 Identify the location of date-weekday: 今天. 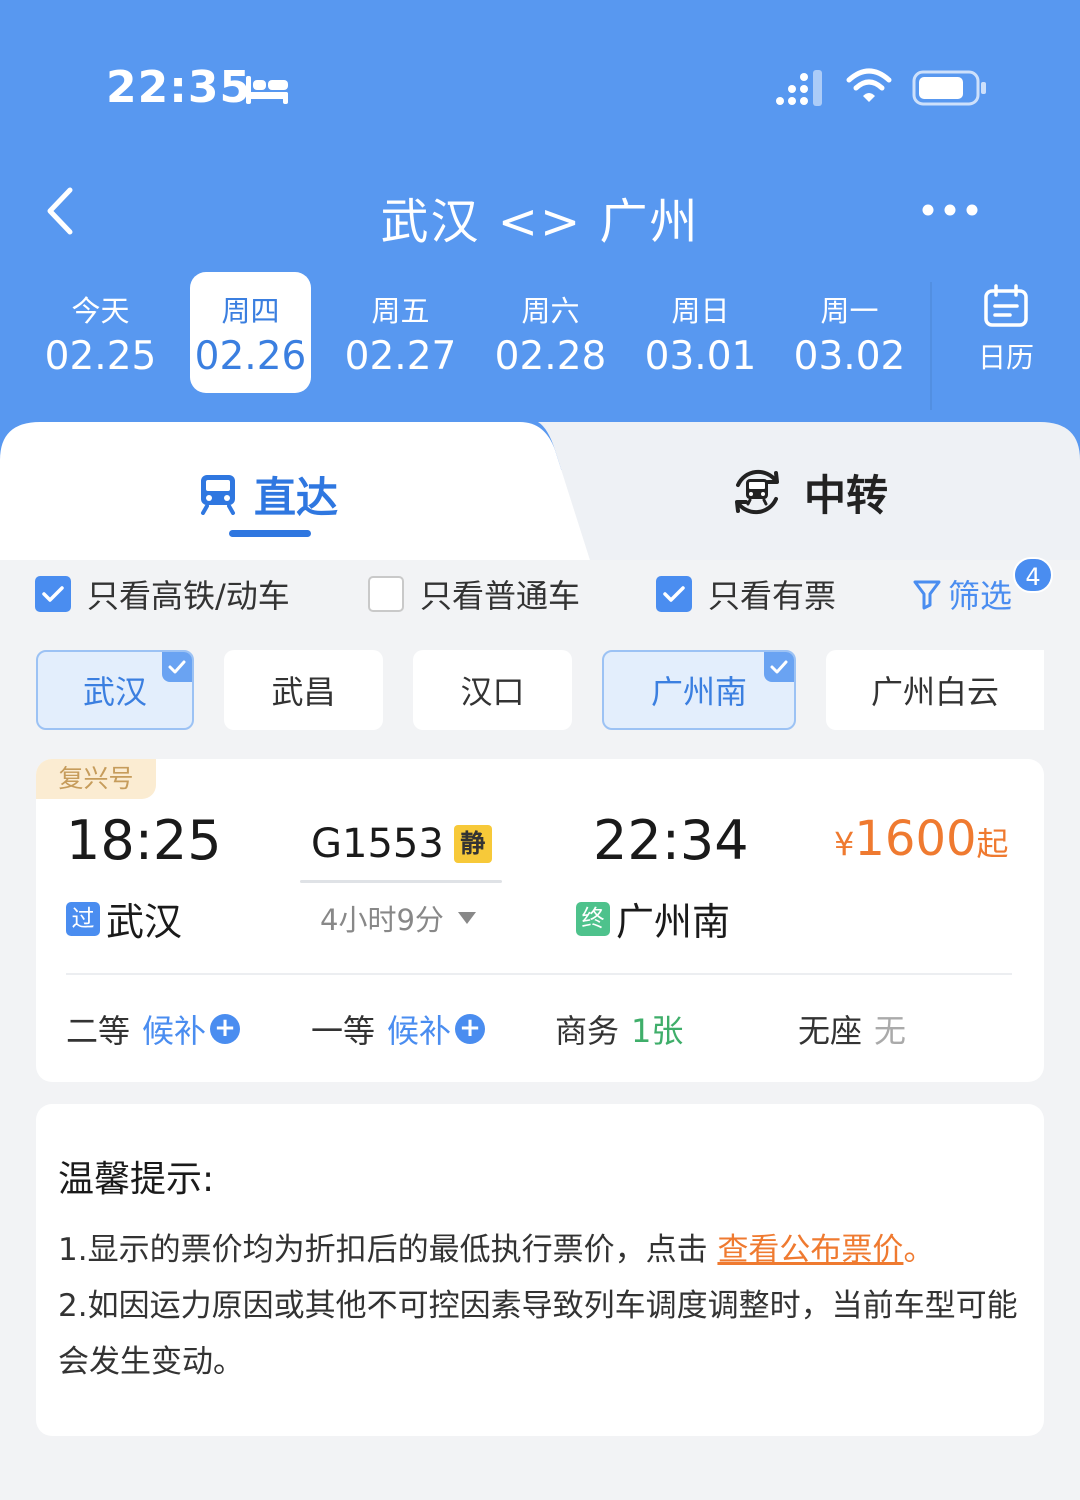
(100, 311).